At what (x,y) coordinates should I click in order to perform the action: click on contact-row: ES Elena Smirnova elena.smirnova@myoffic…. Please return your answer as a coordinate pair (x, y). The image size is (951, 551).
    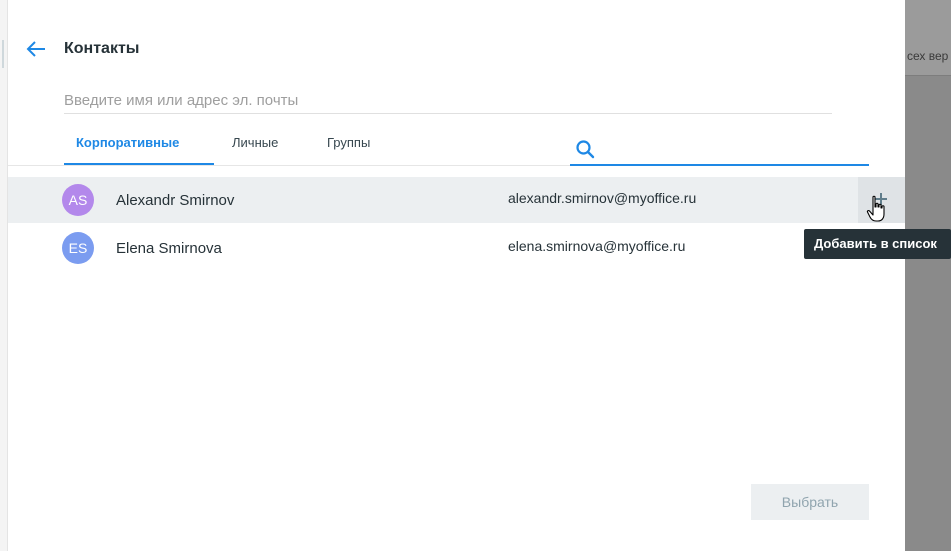
    Looking at the image, I should click on (456, 248).